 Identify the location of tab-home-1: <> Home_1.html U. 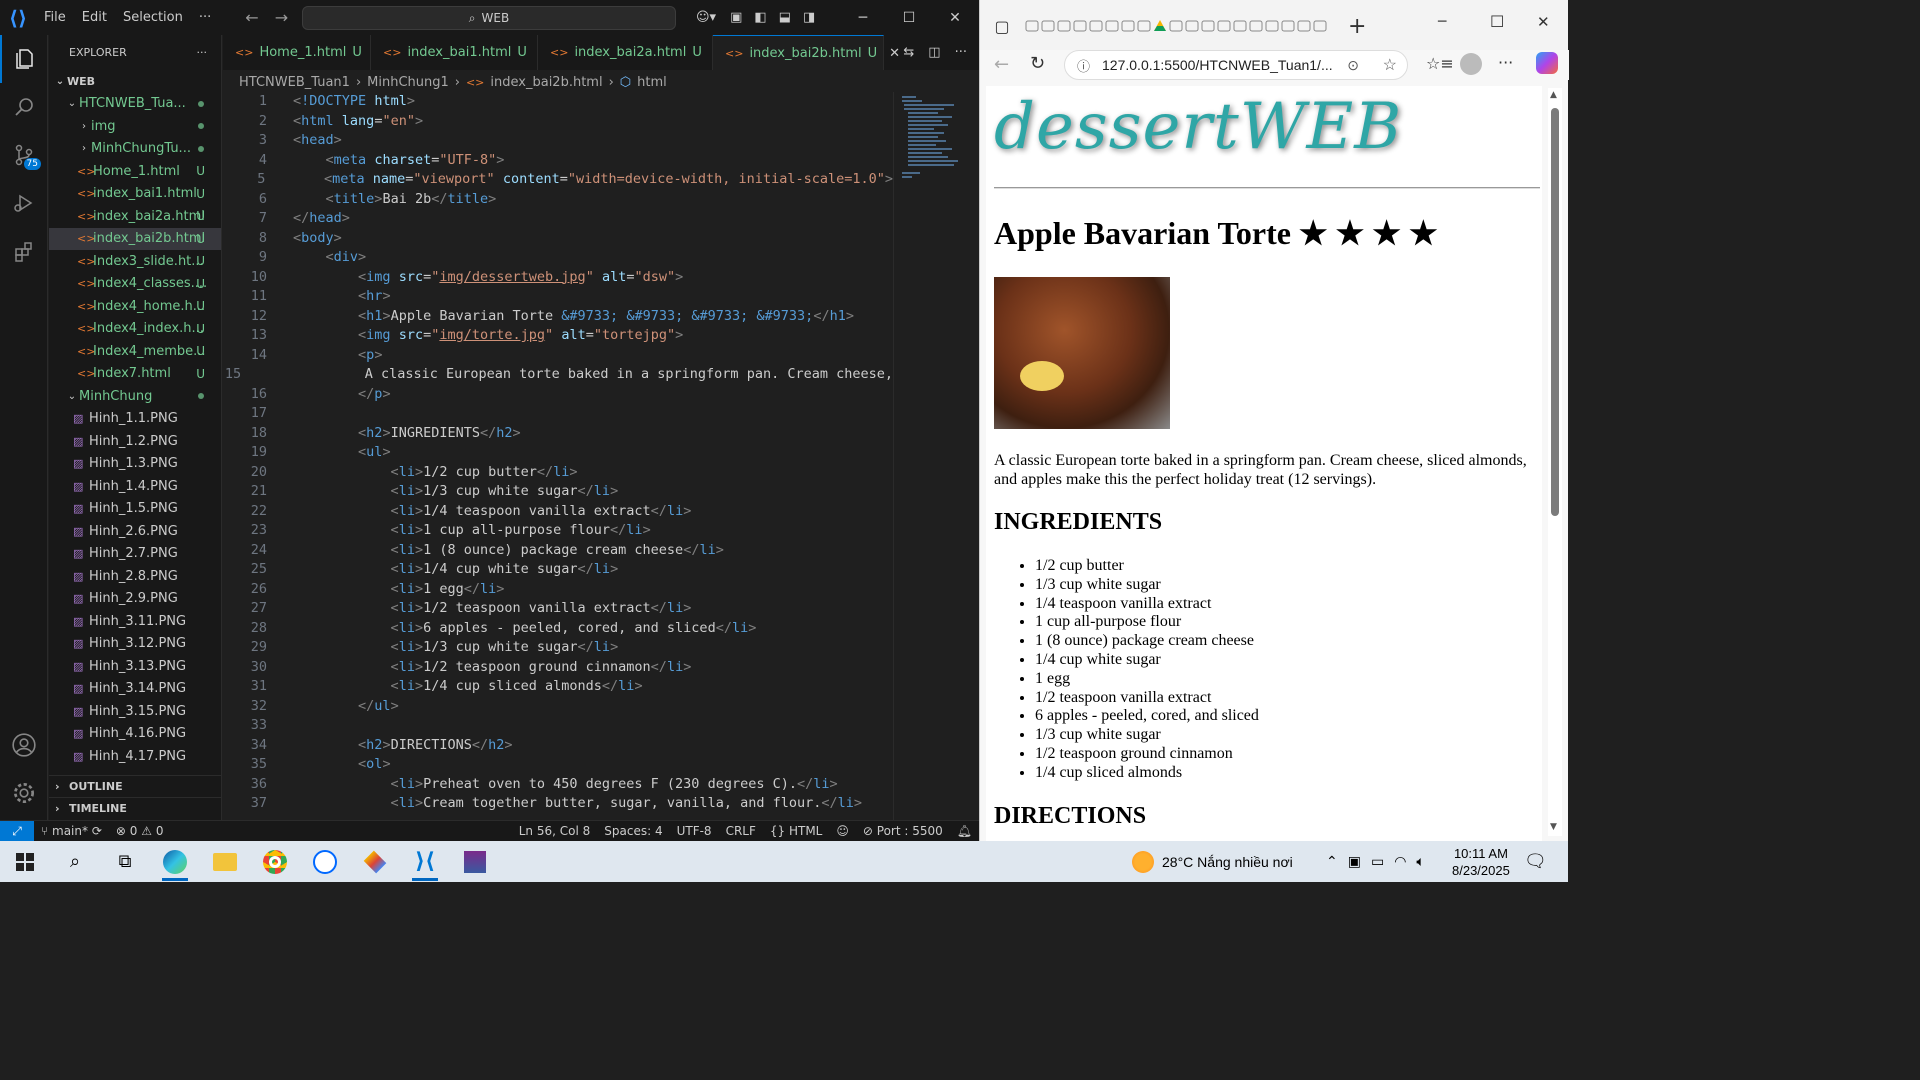
(297, 52).